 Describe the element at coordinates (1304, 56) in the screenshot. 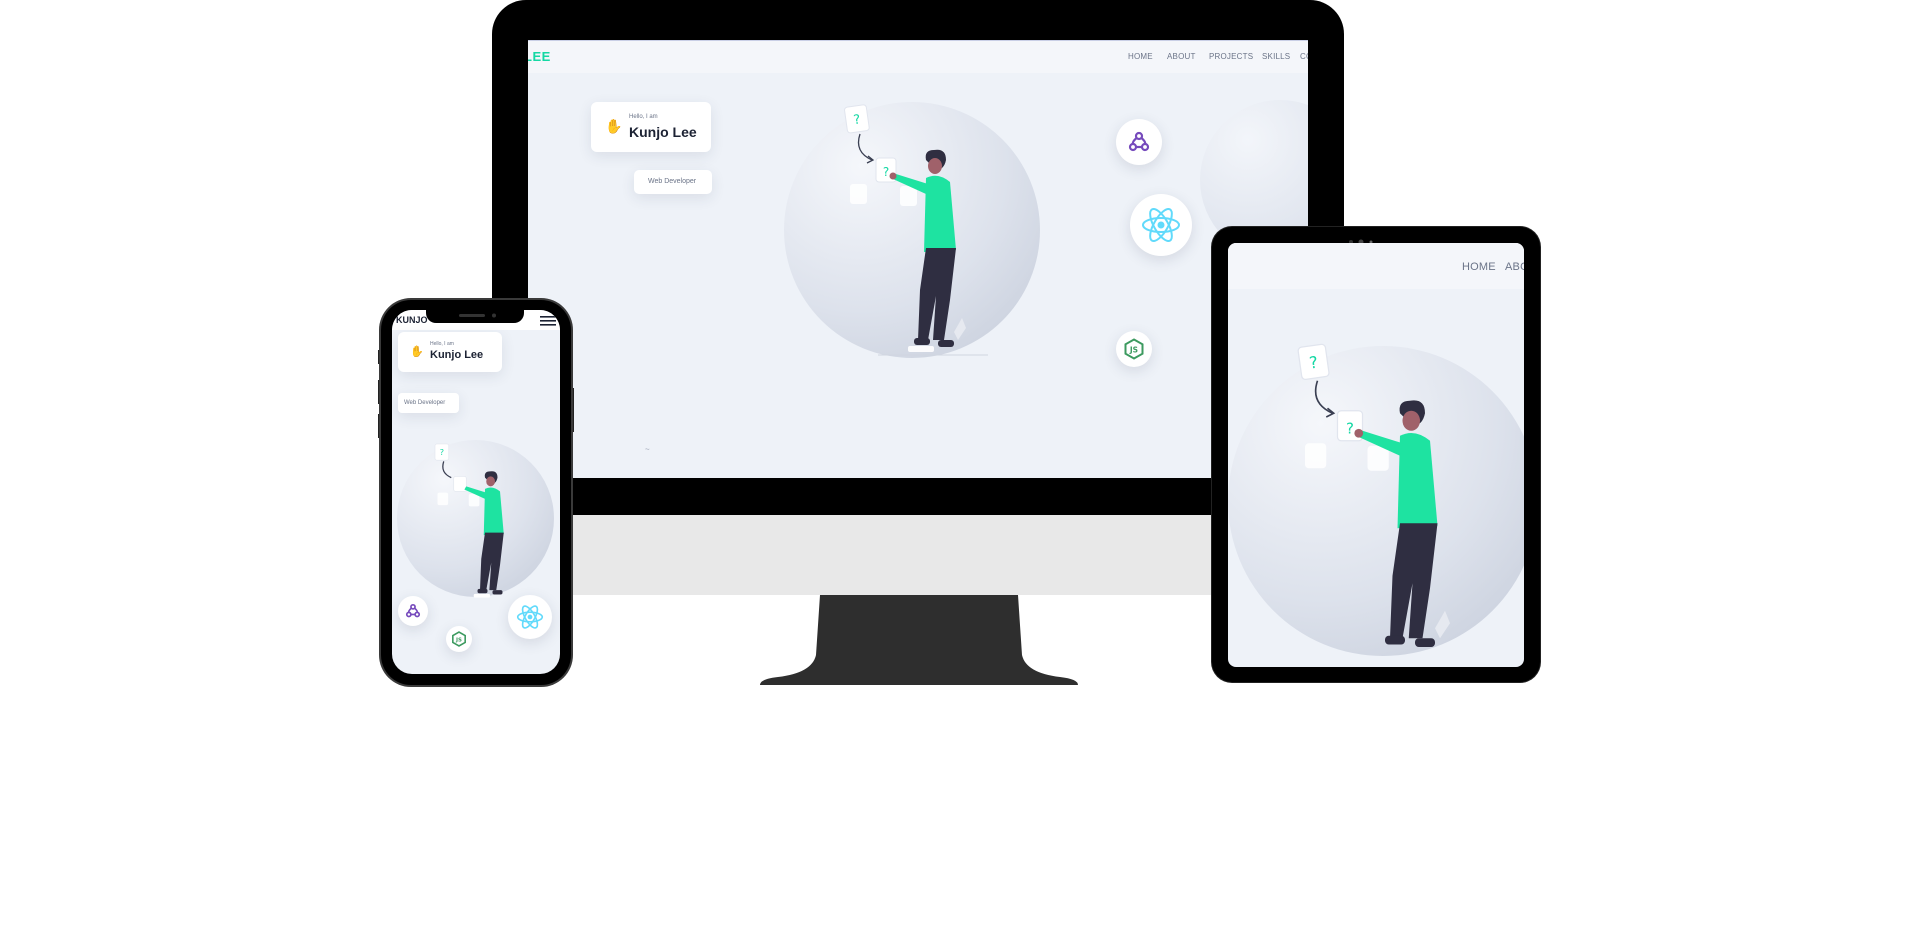

I see `nav-contact: CO` at that location.